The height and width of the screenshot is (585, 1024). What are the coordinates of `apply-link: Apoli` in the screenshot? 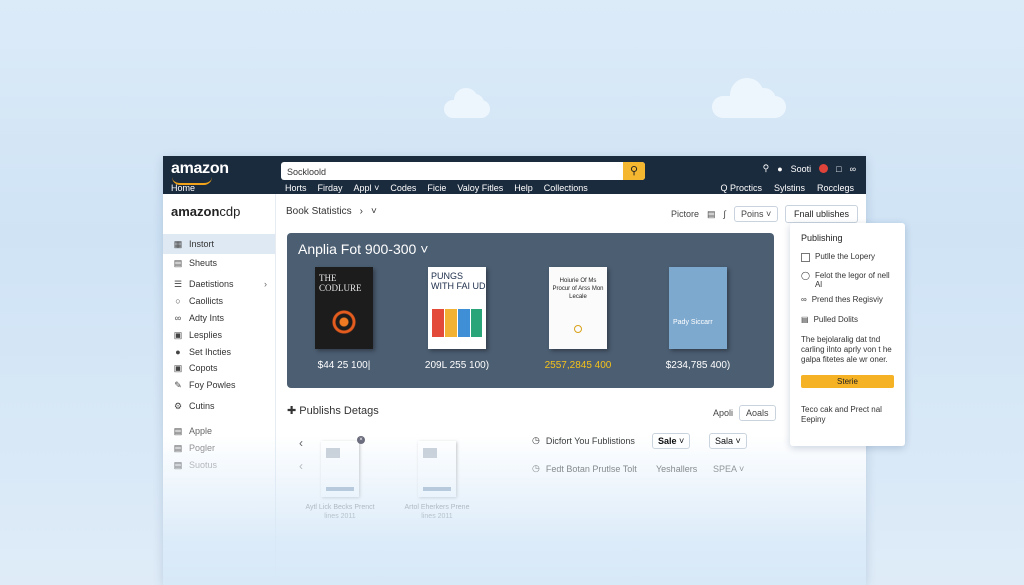 It's located at (723, 413).